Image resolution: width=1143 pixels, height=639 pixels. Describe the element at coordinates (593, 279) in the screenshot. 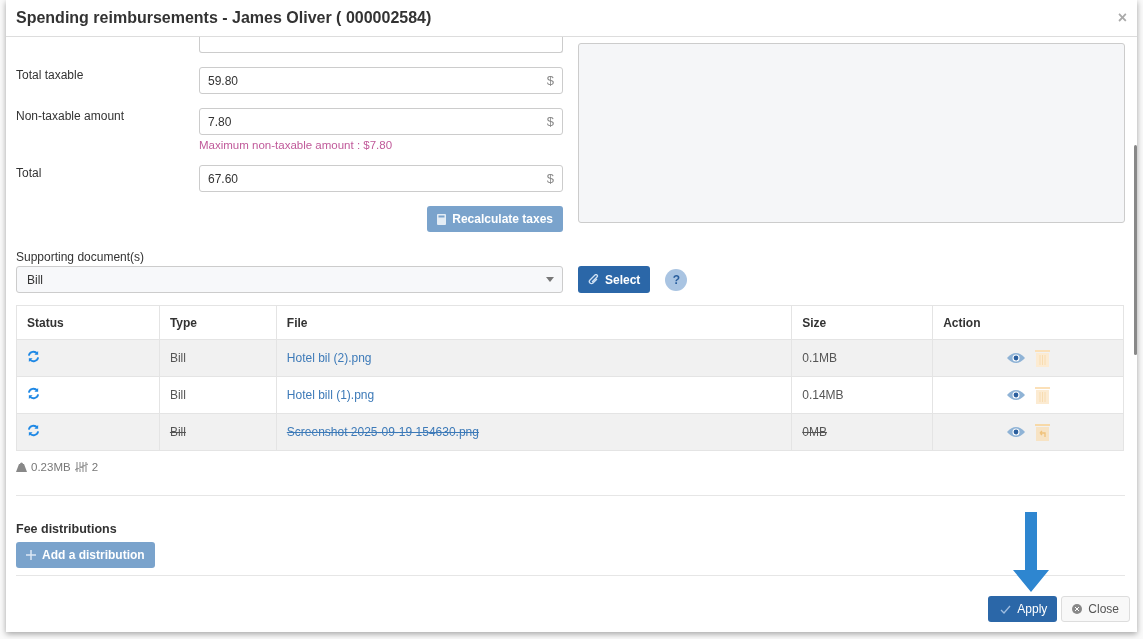

I see `paperclip-icon` at that location.